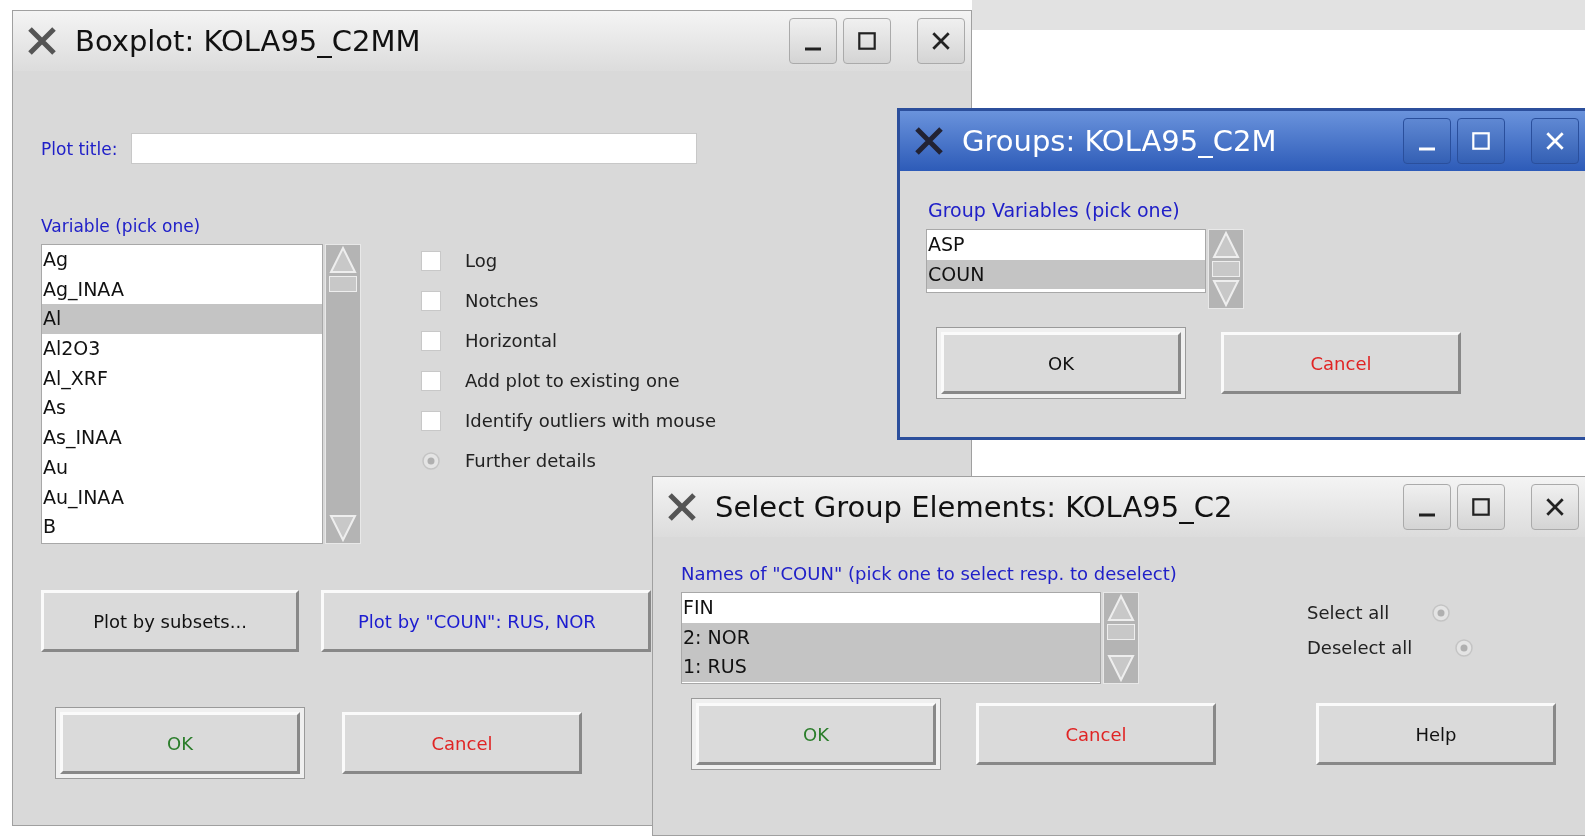 The width and height of the screenshot is (1585, 836). Describe the element at coordinates (891, 667) in the screenshot. I see `list-item: 1: RUS` at that location.